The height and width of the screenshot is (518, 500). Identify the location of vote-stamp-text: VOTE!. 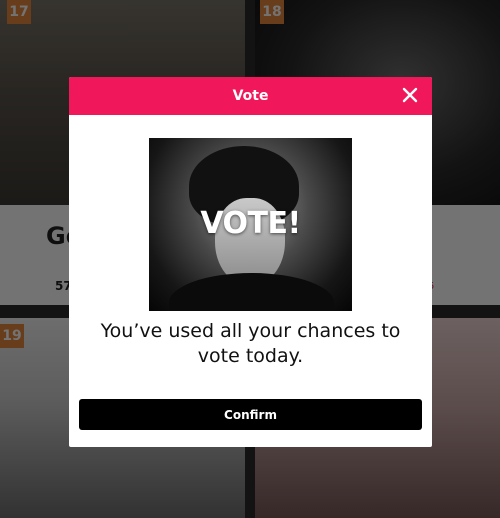
(250, 223).